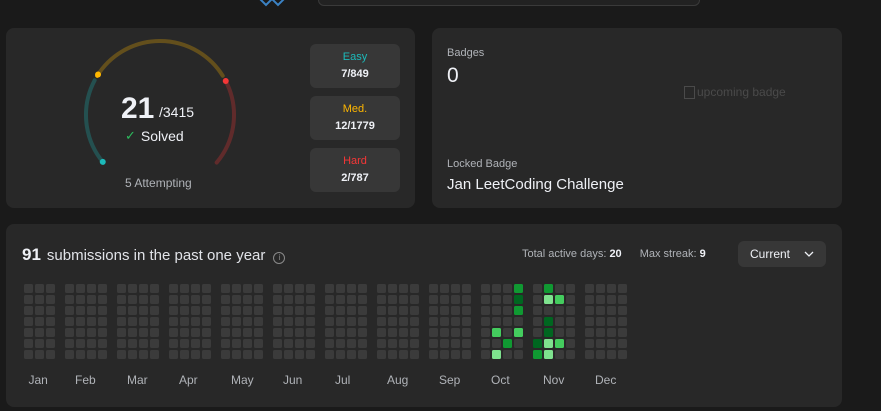 The height and width of the screenshot is (411, 881). Describe the element at coordinates (31, 254) in the screenshot. I see `submissions-count: 91` at that location.